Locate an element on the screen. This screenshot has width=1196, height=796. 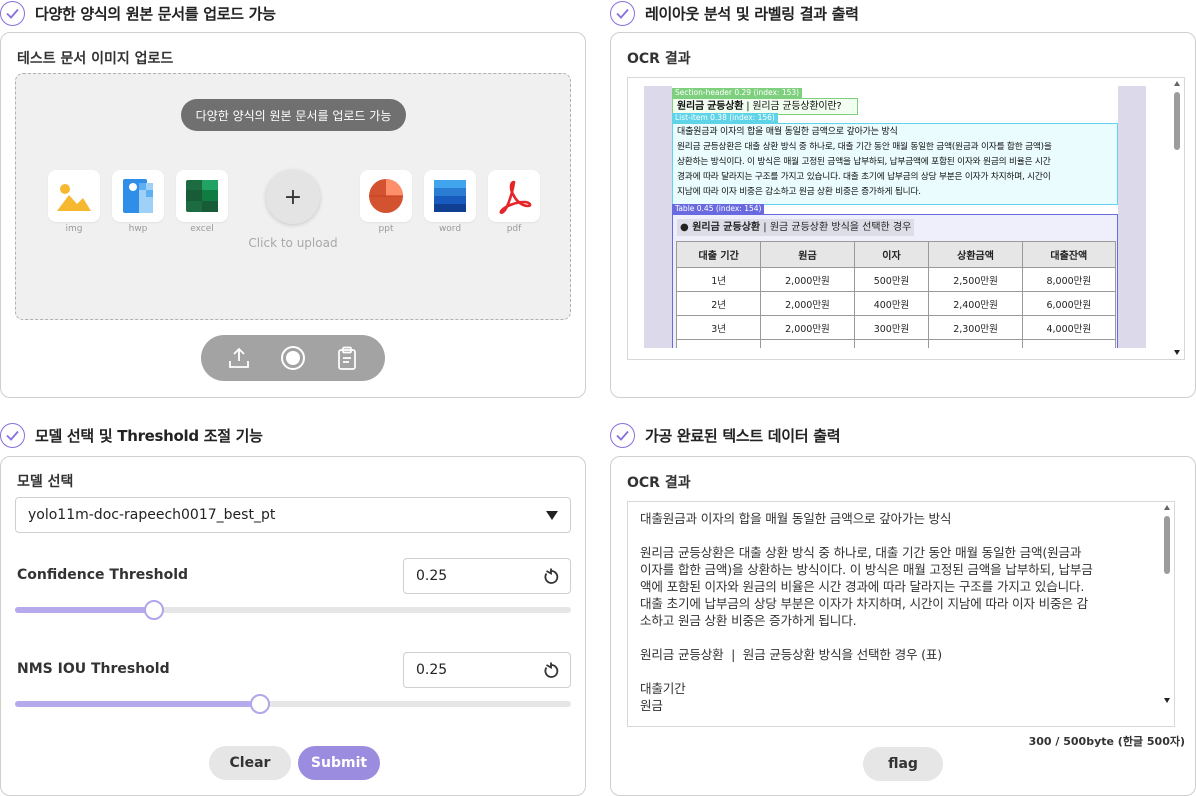
table-row: 4년2,000만원200만원2,200만원2,000만원 is located at coordinates (896, 343).